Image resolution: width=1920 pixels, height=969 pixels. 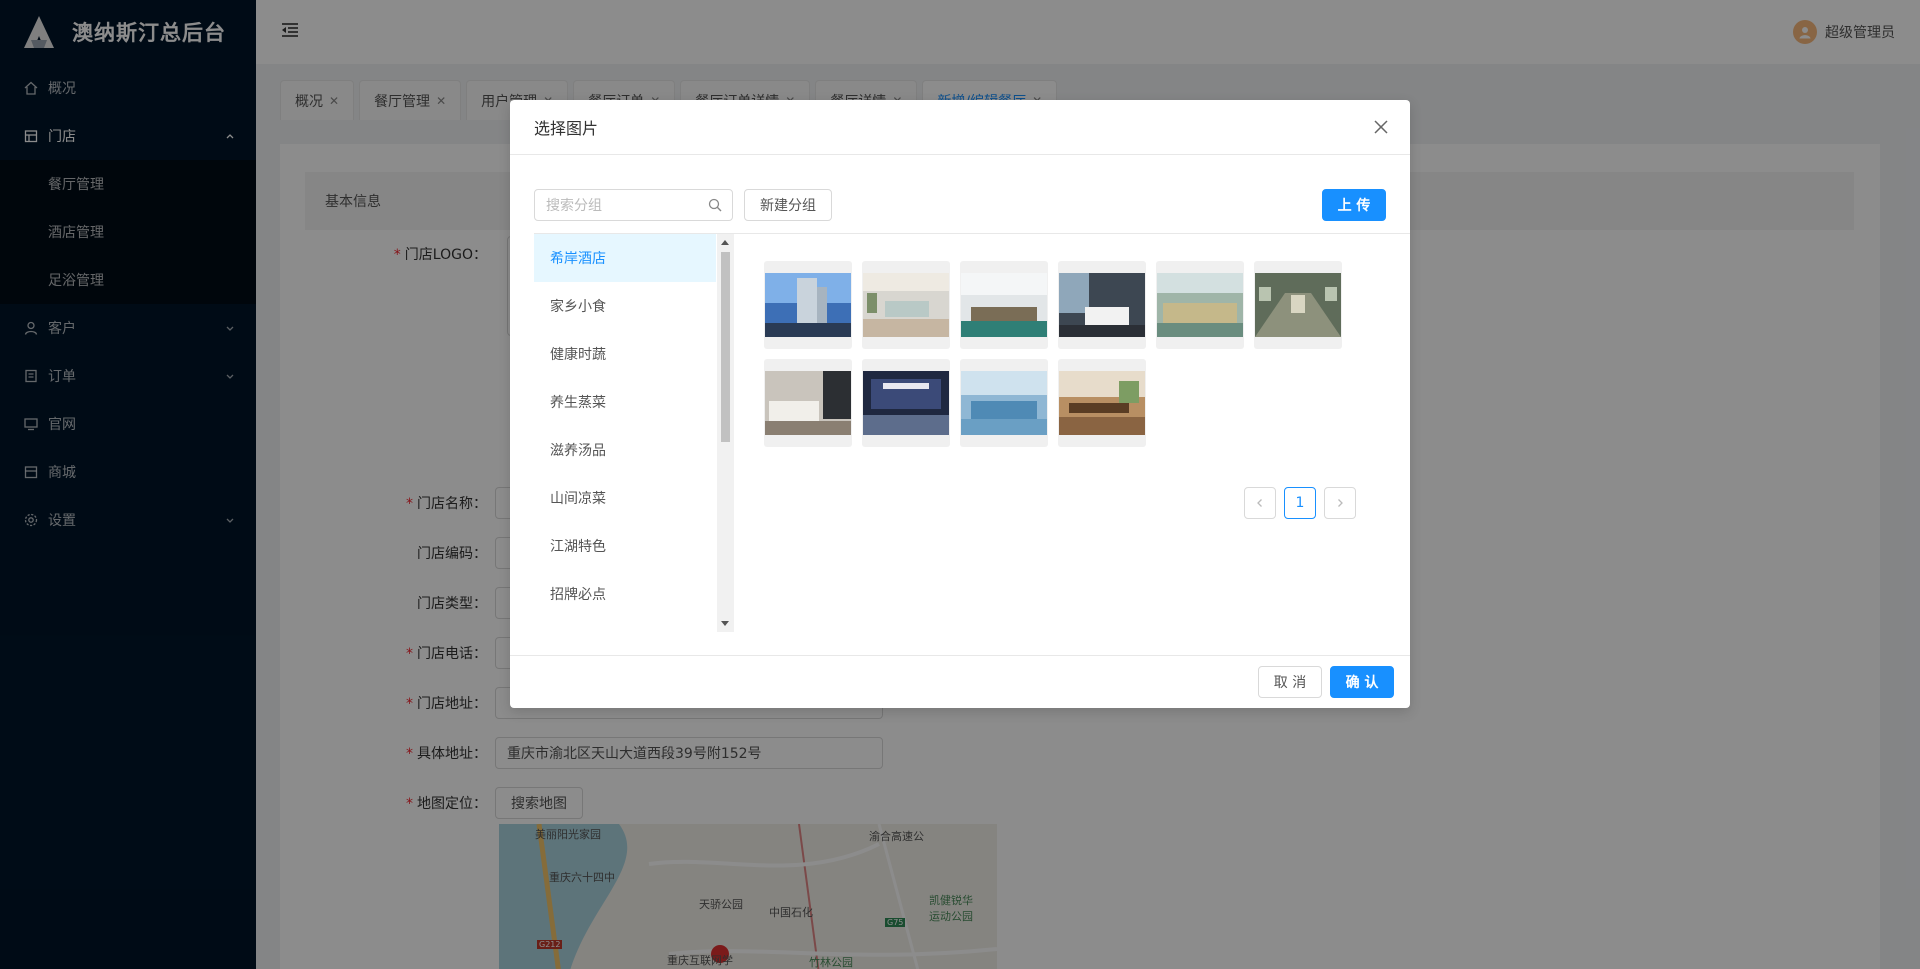 What do you see at coordinates (1354, 205) in the screenshot?
I see `upload-button: 上 传` at bounding box center [1354, 205].